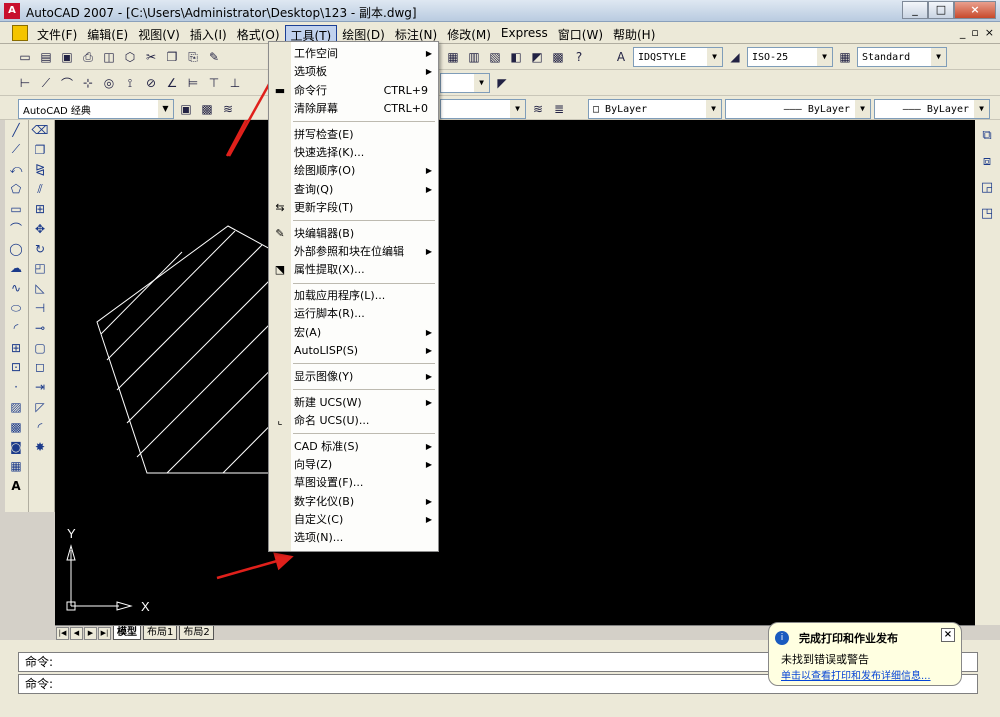  What do you see at coordinates (16, 387) in the screenshot?
I see `point-icon: ·` at bounding box center [16, 387].